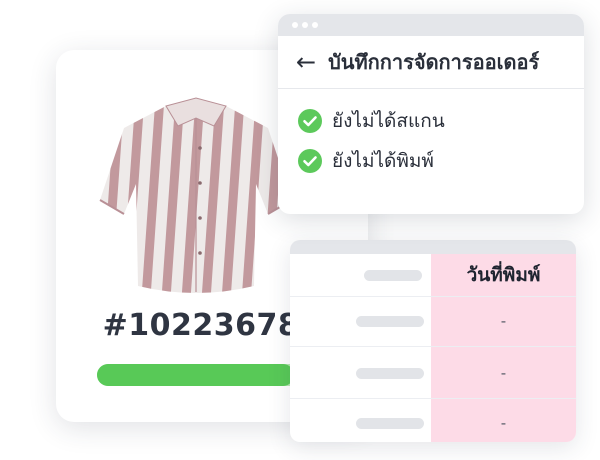 The width and height of the screenshot is (600, 460). Describe the element at coordinates (503, 423) in the screenshot. I see `row-3-print-date: -` at that location.